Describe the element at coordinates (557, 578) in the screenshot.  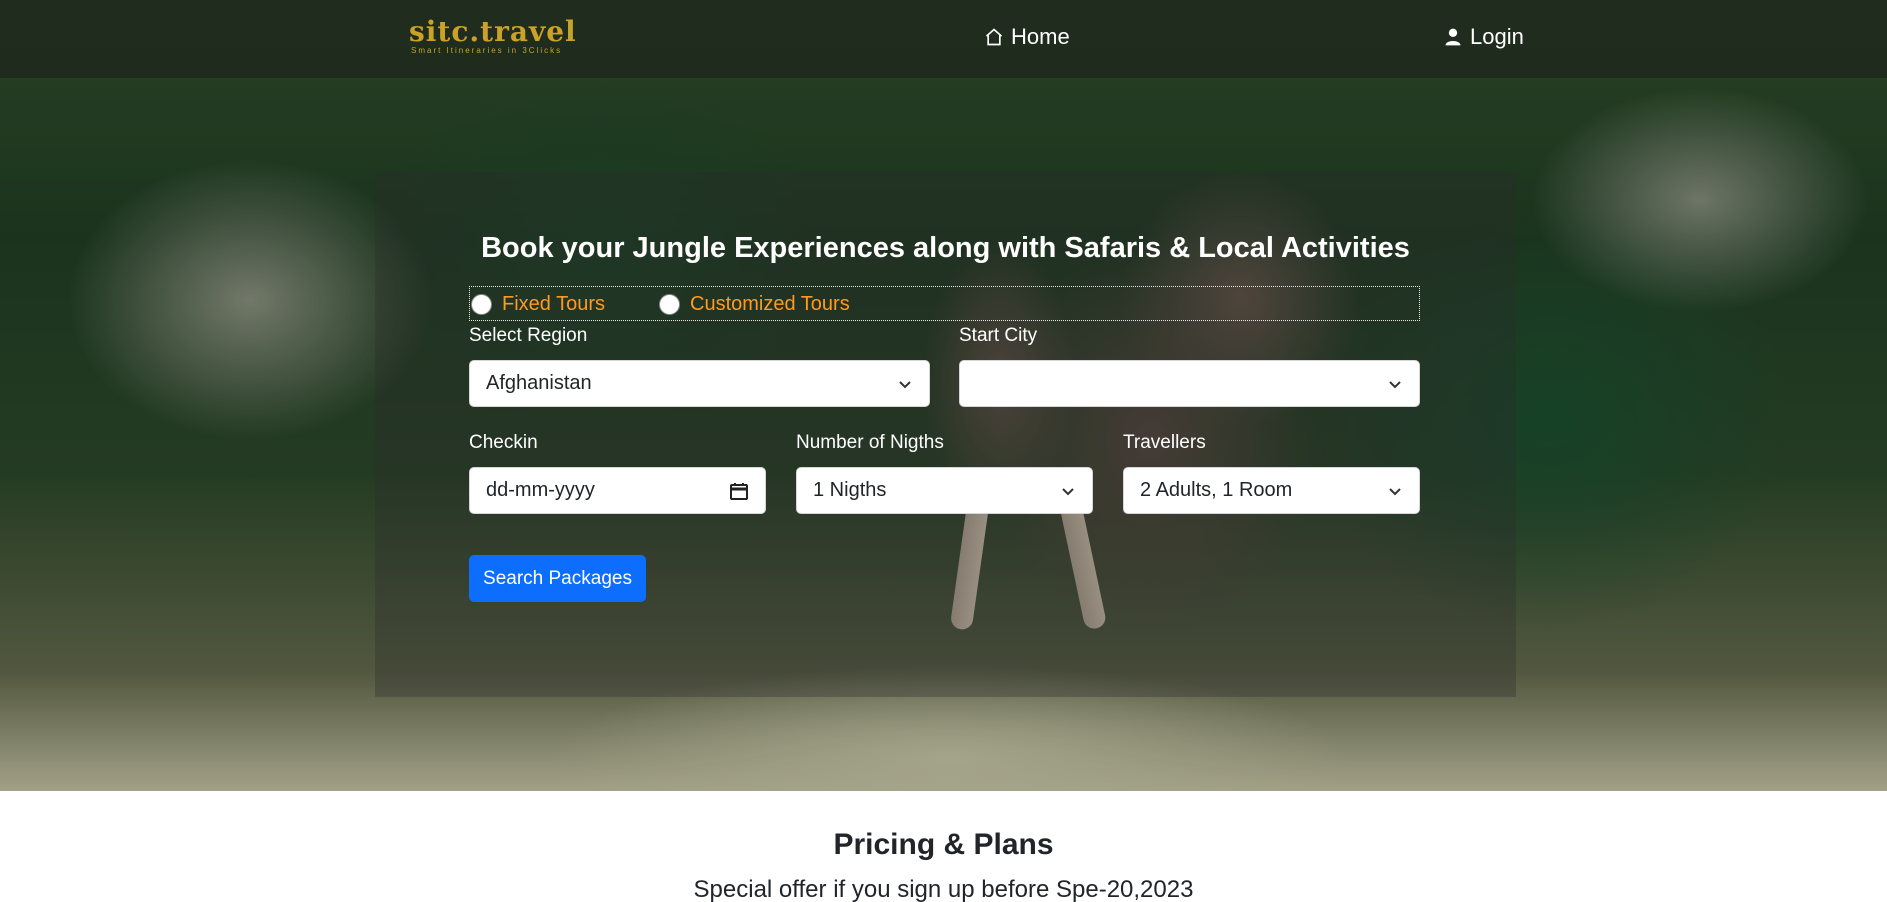
I see `search-packages-button: Search Packages` at that location.